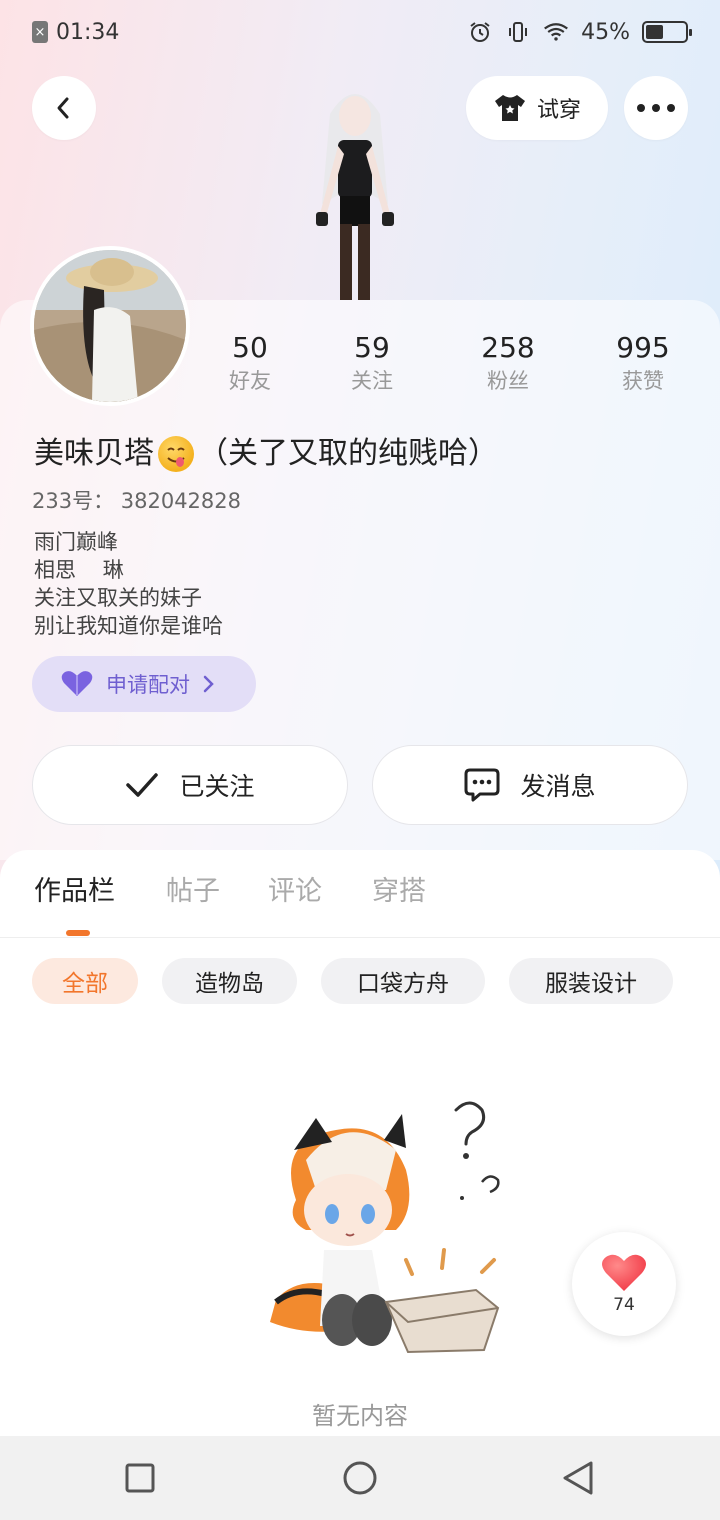 This screenshot has height=1520, width=720. Describe the element at coordinates (360, 894) in the screenshot. I see `content-tabs: 作品栏 帖子 评论 穿搭` at that location.